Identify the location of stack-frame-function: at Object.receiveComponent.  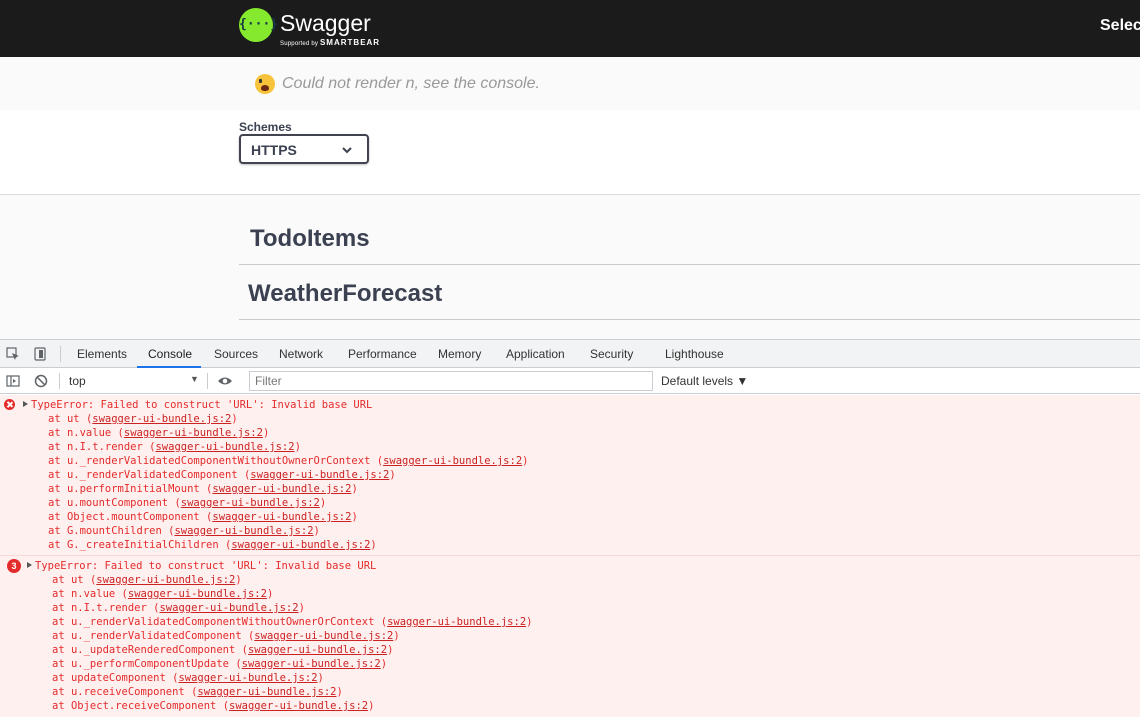
(137, 706).